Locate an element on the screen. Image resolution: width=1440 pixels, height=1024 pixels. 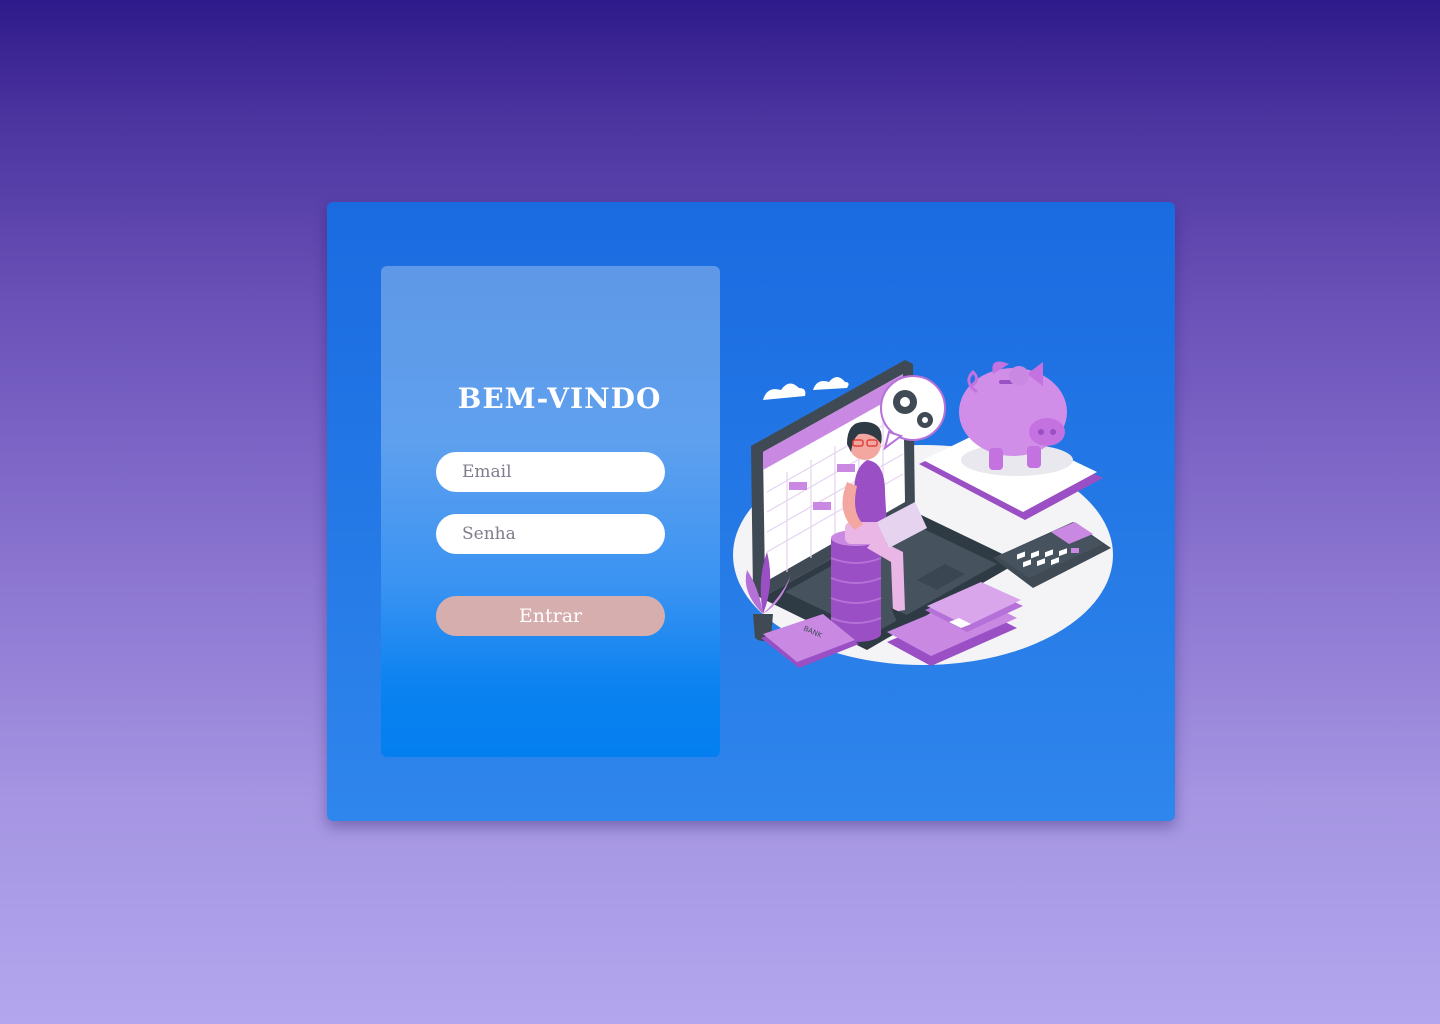
password-field is located at coordinates (550, 534).